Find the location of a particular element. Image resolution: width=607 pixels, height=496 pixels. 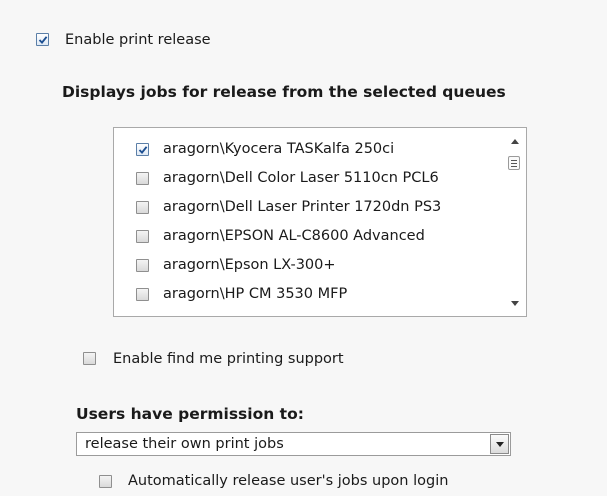

auto-release-checkbox is located at coordinates (105, 481).